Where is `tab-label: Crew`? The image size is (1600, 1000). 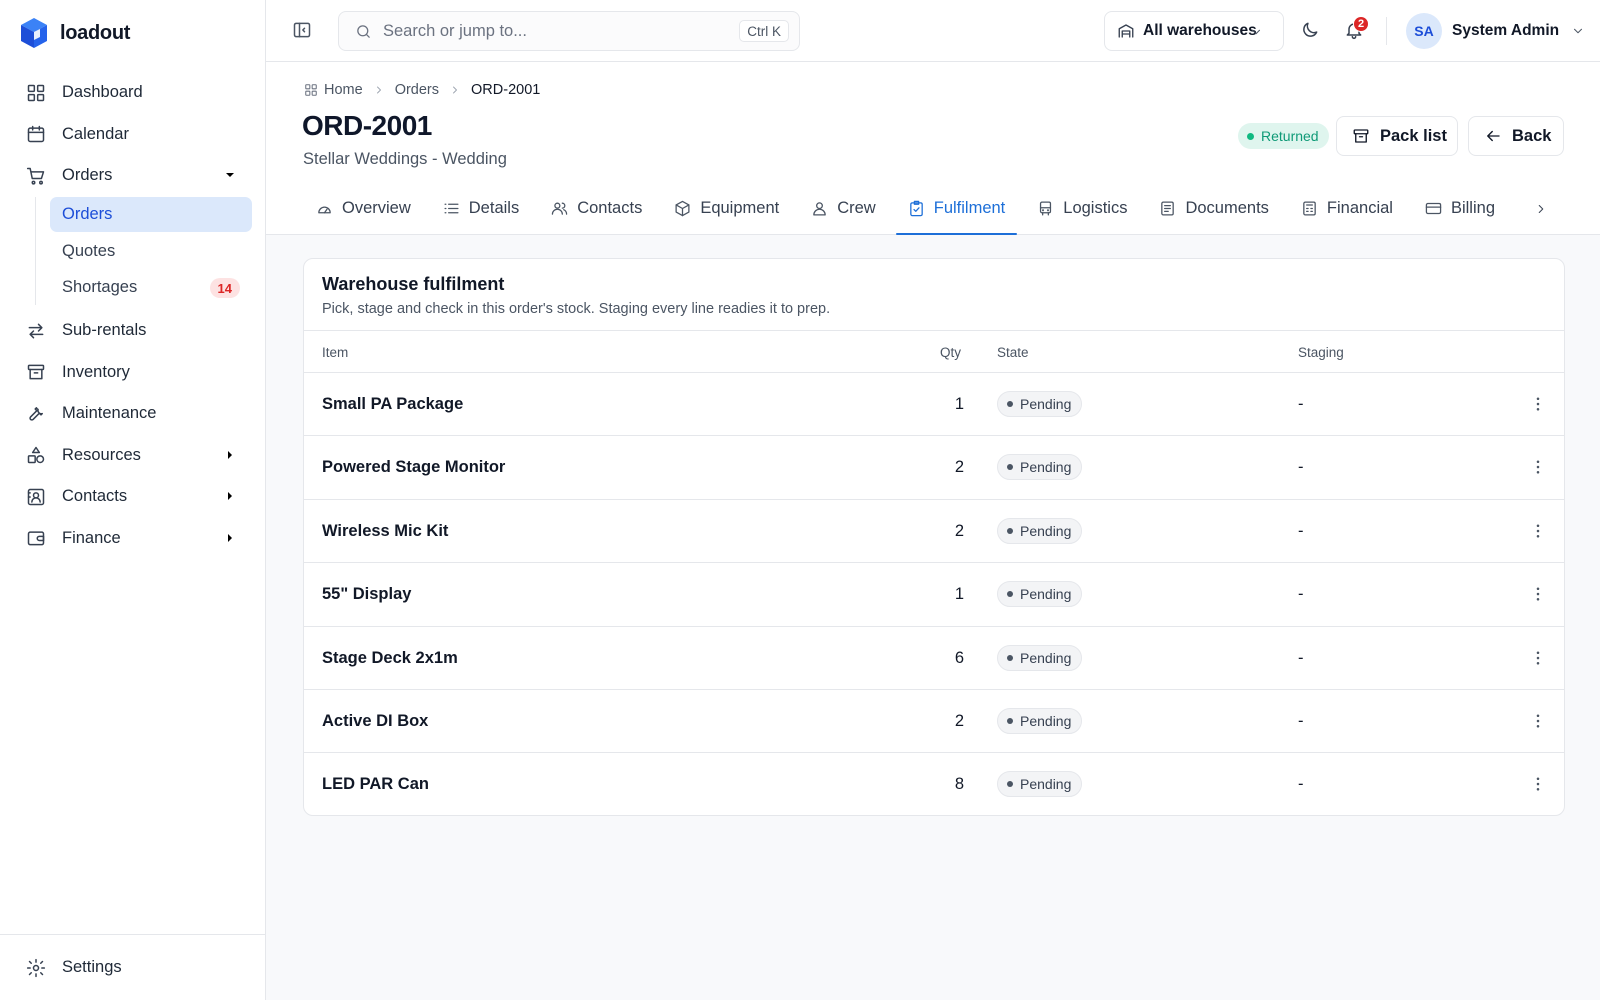 tab-label: Crew is located at coordinates (856, 207).